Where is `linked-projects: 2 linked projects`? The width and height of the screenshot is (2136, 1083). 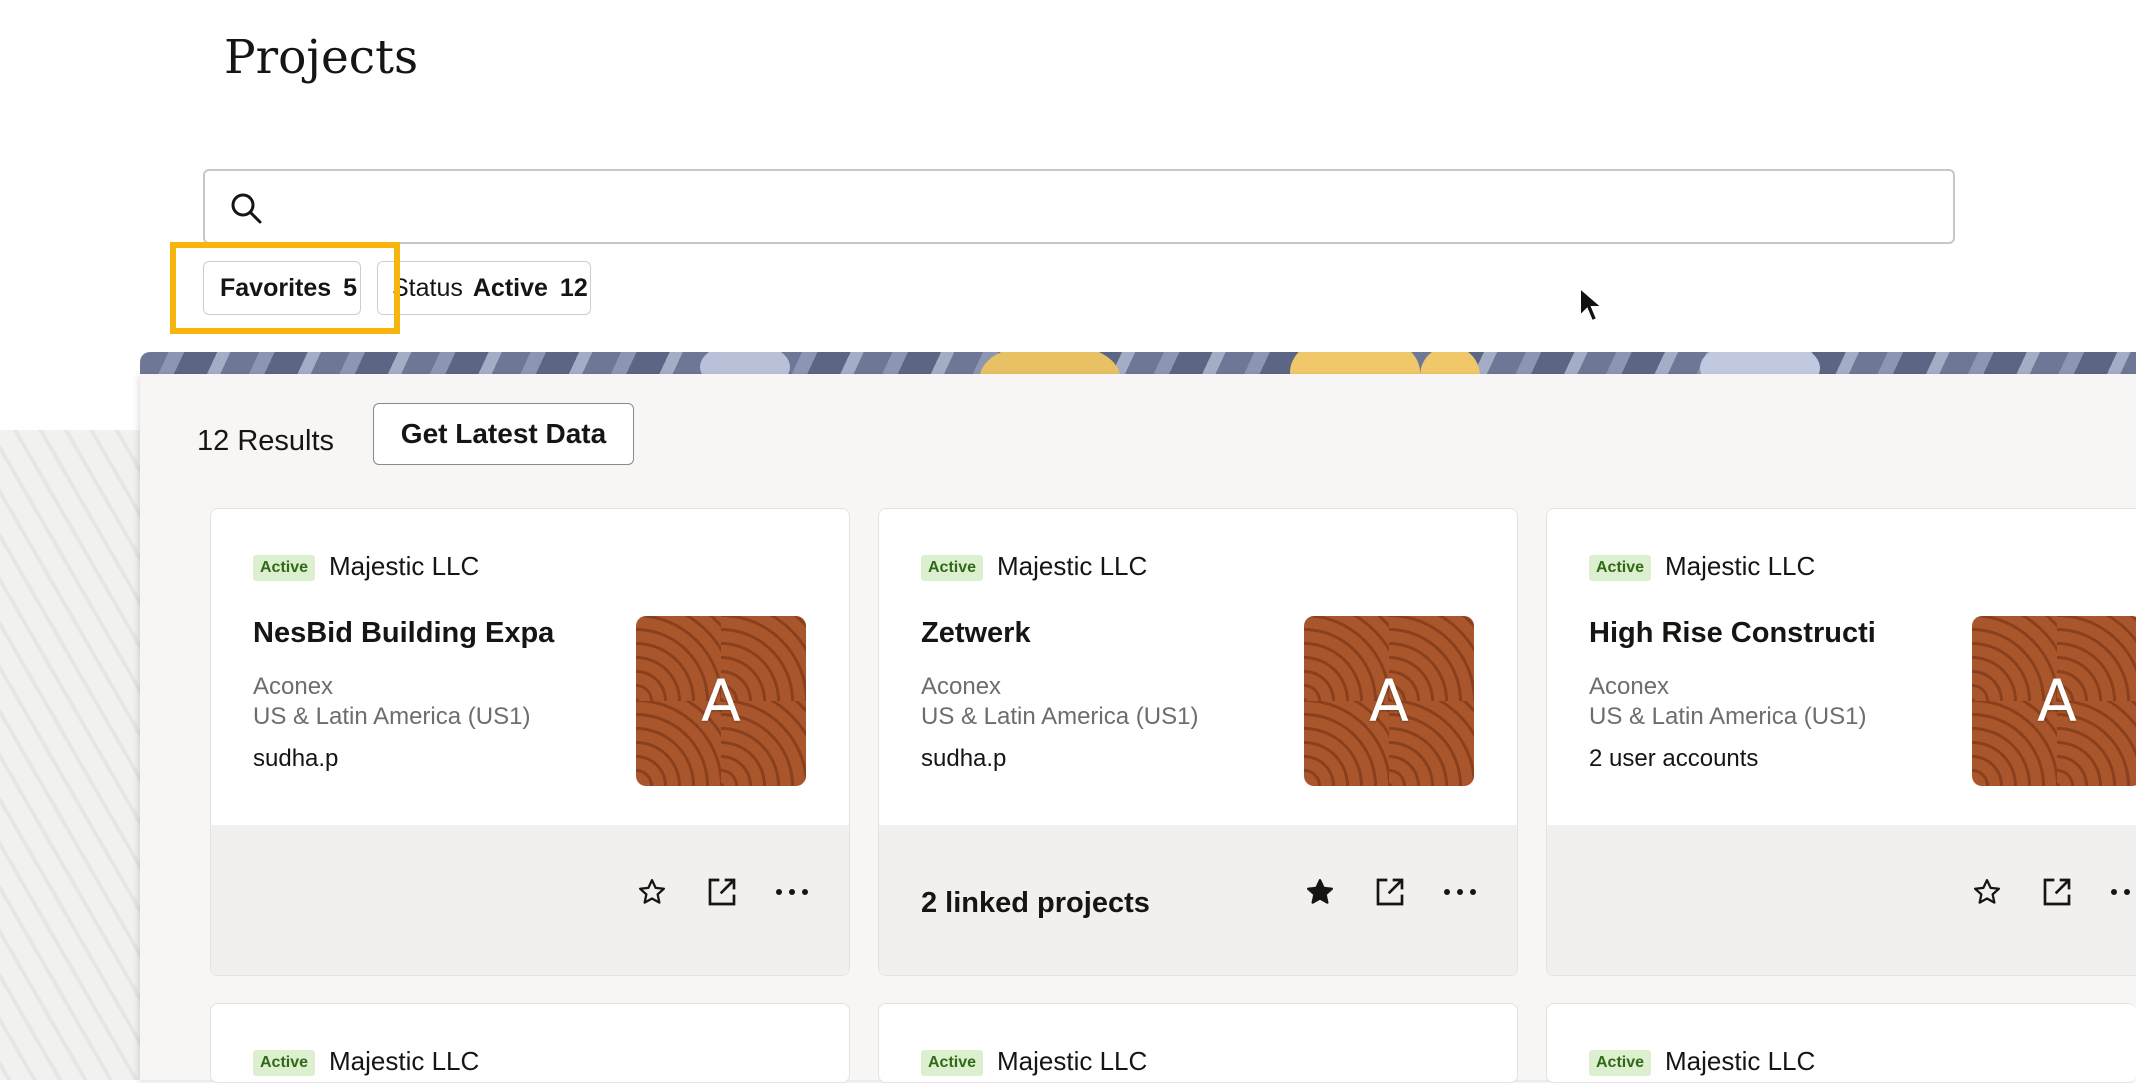
linked-projects: 2 linked projects is located at coordinates (1035, 903).